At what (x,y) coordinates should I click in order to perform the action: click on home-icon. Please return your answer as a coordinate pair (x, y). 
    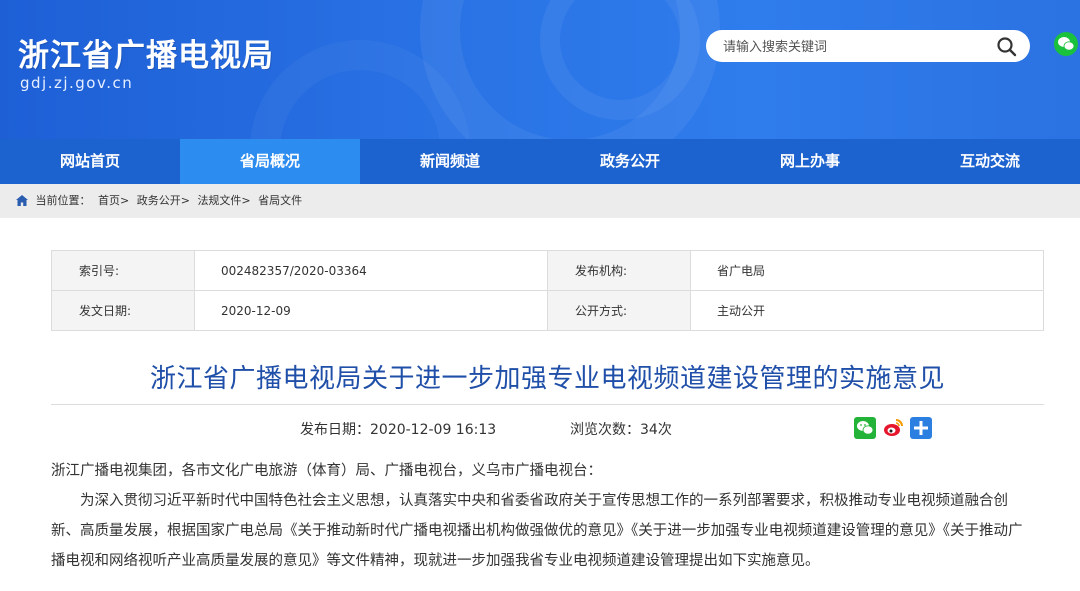
    Looking at the image, I should click on (22, 203).